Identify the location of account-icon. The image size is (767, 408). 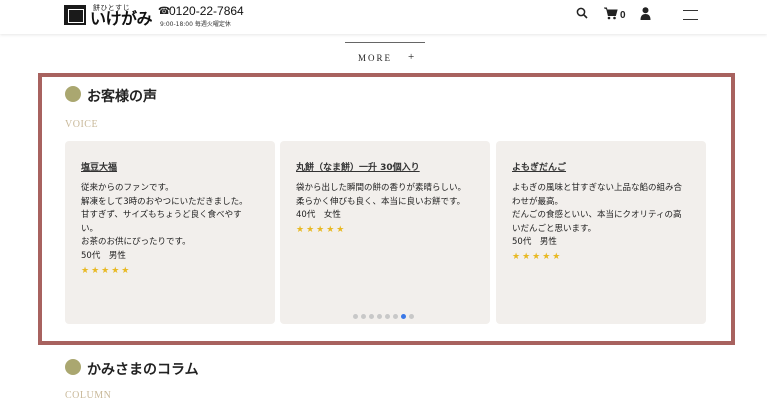
(646, 14).